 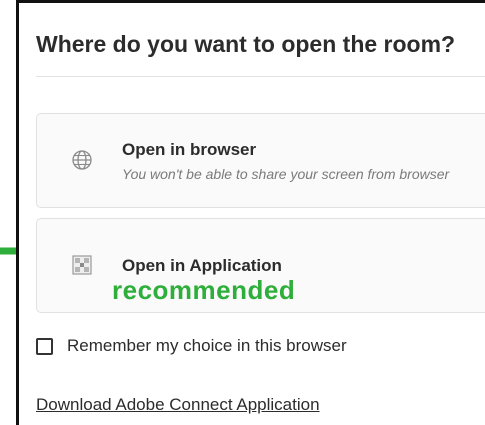 I want to click on application-icon, so click(x=82, y=265).